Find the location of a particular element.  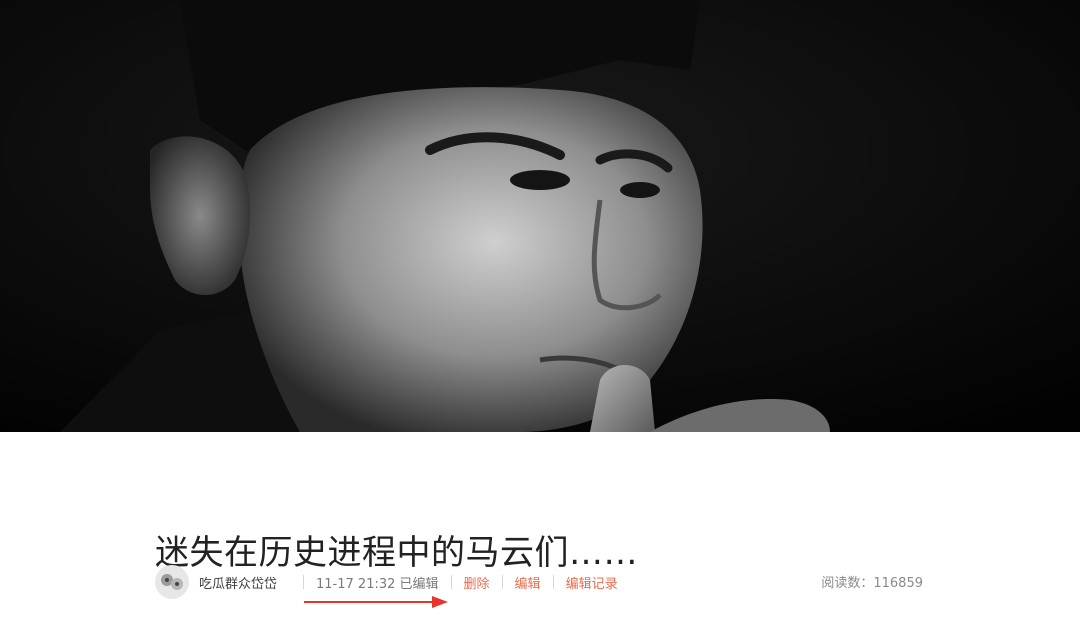

publish-datetime: 11-17 21:32 已编辑 is located at coordinates (377, 584).